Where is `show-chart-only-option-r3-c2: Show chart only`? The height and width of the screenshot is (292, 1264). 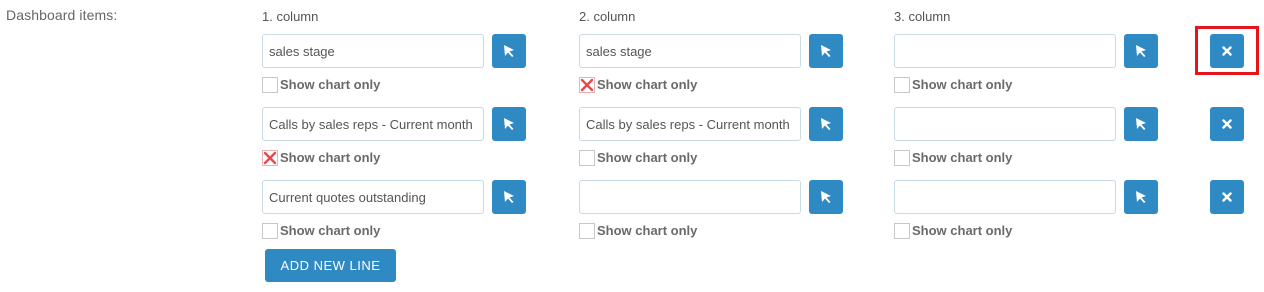
show-chart-only-option-r3-c2: Show chart only is located at coordinates (638, 230).